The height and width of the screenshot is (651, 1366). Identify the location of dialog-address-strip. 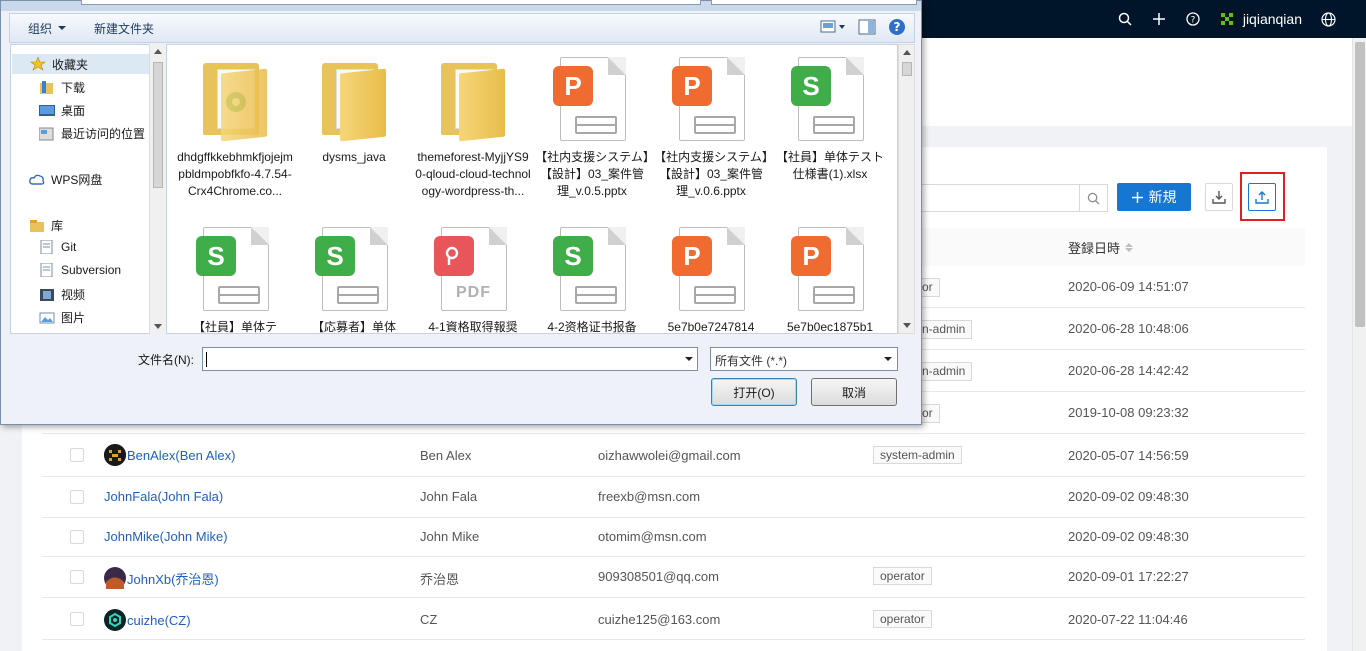
(461, 5).